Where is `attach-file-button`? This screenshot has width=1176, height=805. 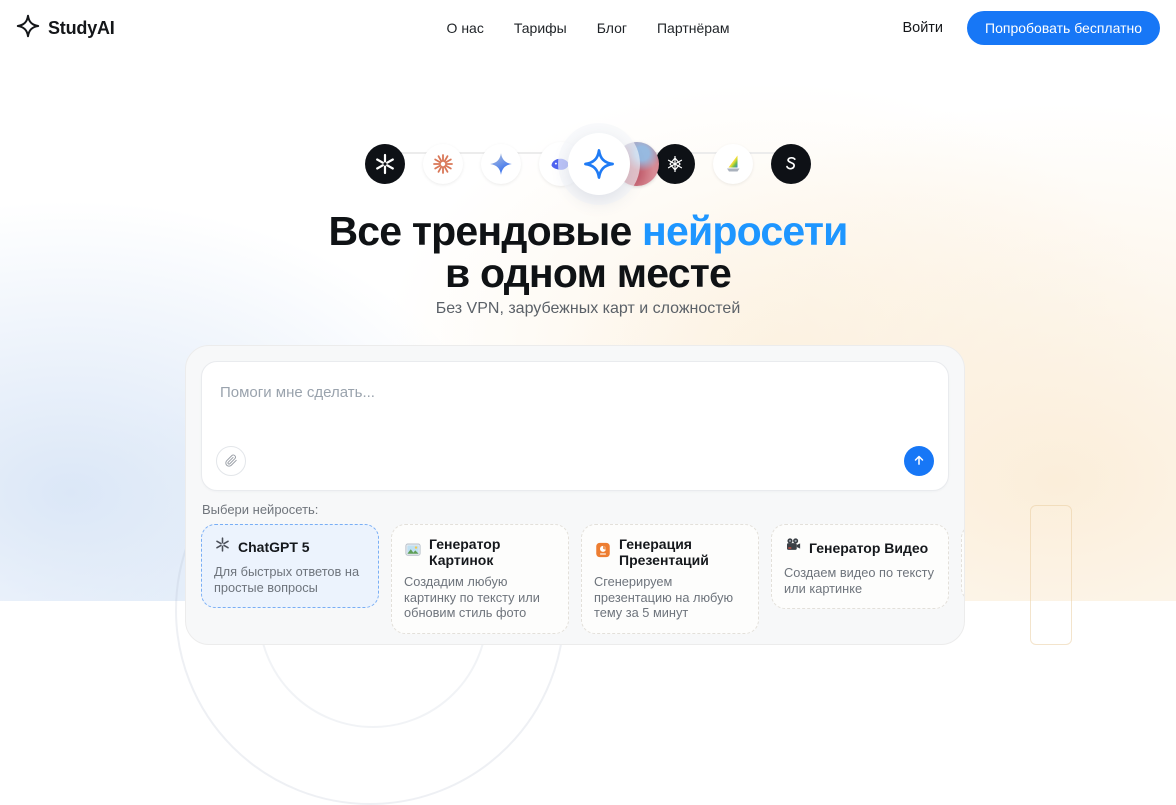
attach-file-button is located at coordinates (231, 461).